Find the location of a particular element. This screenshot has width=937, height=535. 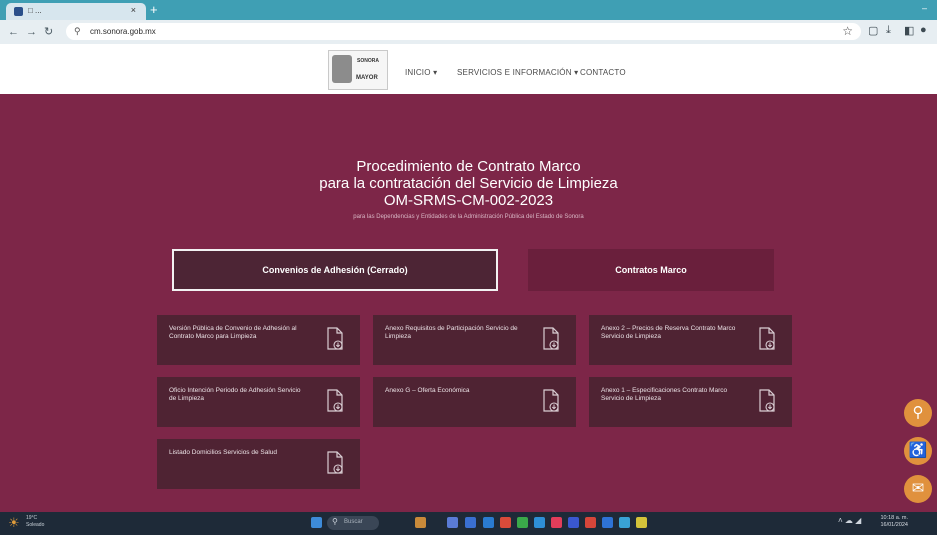

document-card: Listado Domicilios Servicios de Salud is located at coordinates (258, 464).